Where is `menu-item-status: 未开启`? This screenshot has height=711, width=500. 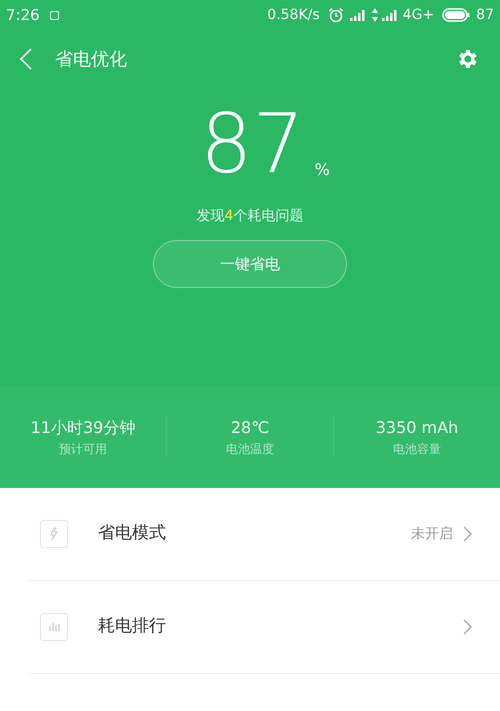 menu-item-status: 未开启 is located at coordinates (432, 534).